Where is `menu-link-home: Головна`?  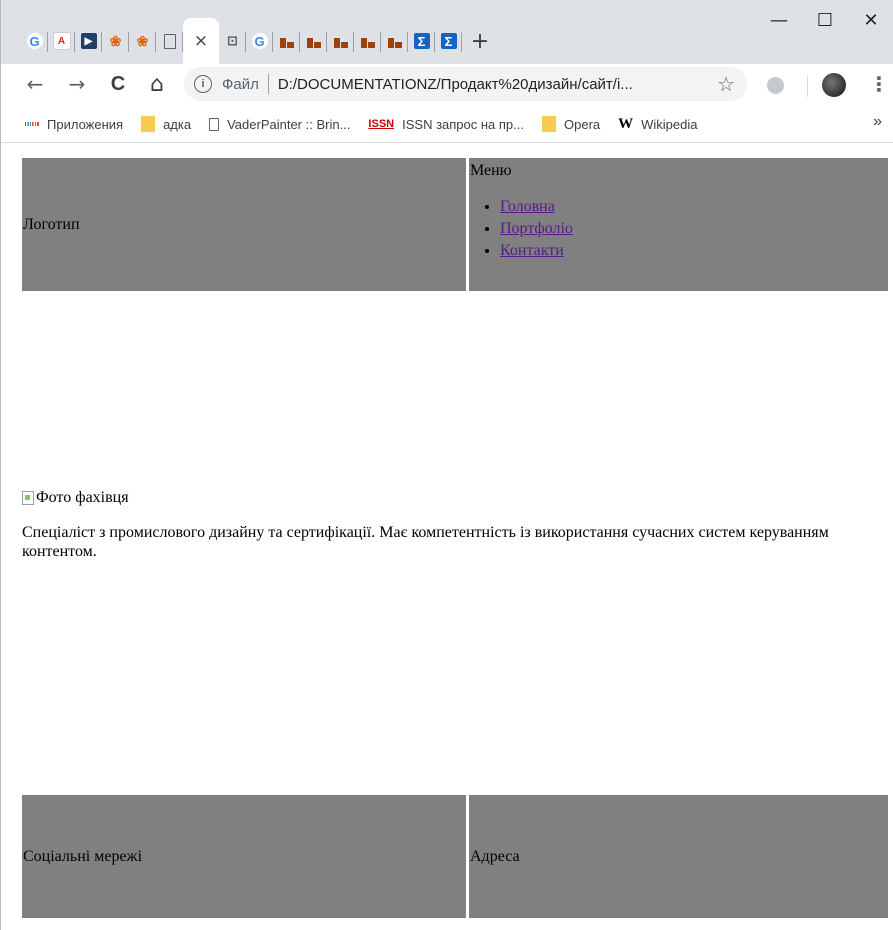
menu-link-home: Головна is located at coordinates (527, 206).